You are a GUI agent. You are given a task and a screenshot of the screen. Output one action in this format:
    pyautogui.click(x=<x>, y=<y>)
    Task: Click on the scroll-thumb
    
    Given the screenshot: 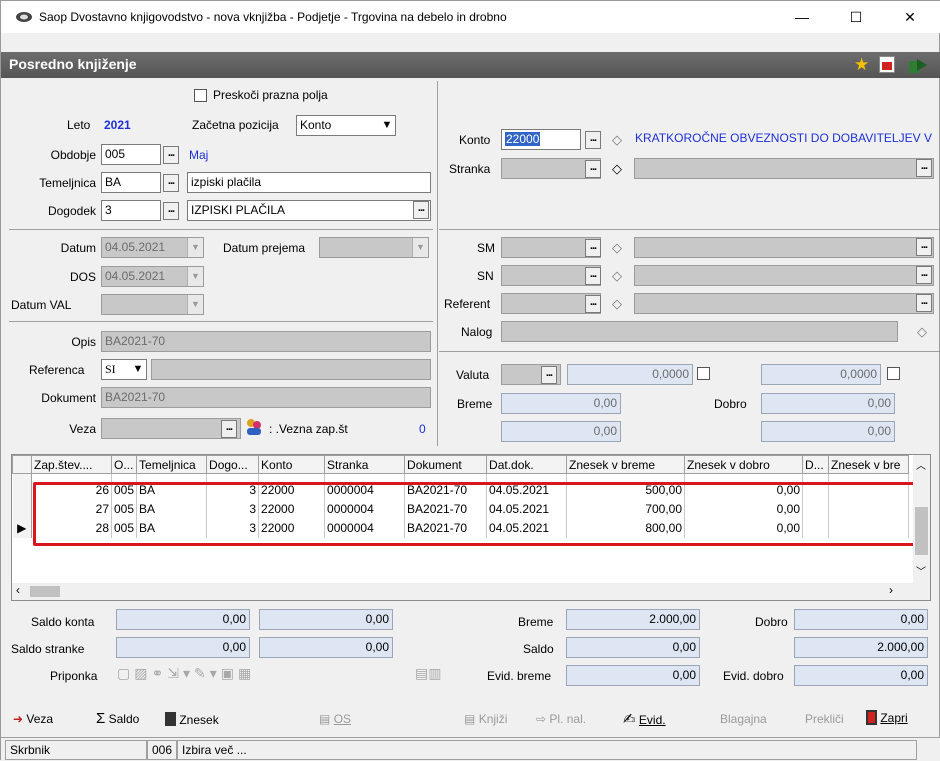 What is the action you would take?
    pyautogui.click(x=45, y=591)
    